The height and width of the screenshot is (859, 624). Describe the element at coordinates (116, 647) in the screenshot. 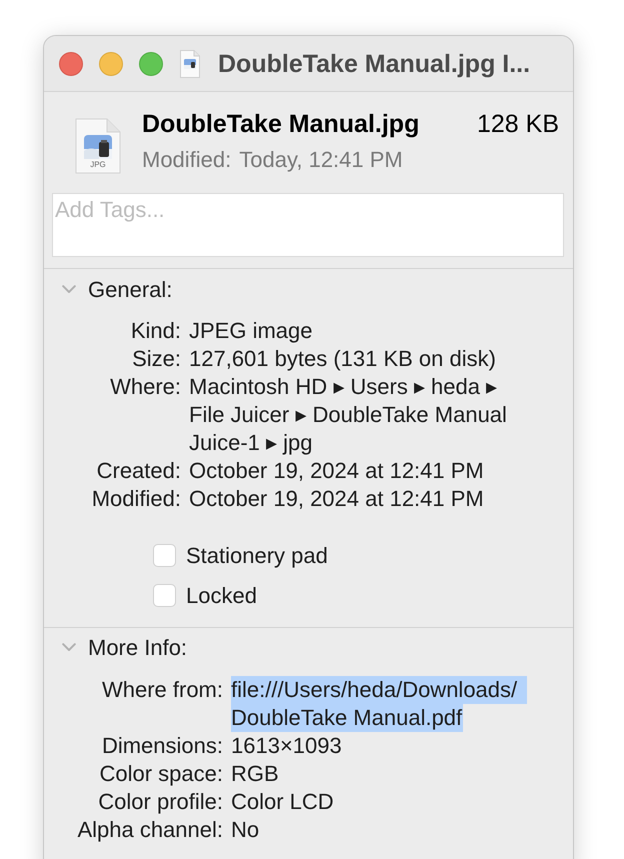

I see `section-disclosure: More Info:` at that location.